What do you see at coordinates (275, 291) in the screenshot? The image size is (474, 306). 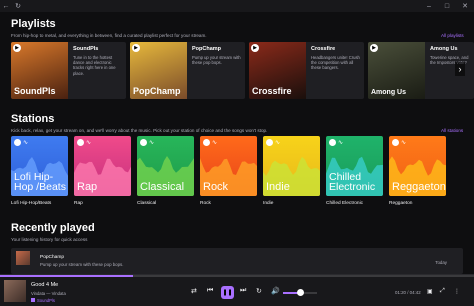 I see `volume-icon: 🔊` at bounding box center [275, 291].